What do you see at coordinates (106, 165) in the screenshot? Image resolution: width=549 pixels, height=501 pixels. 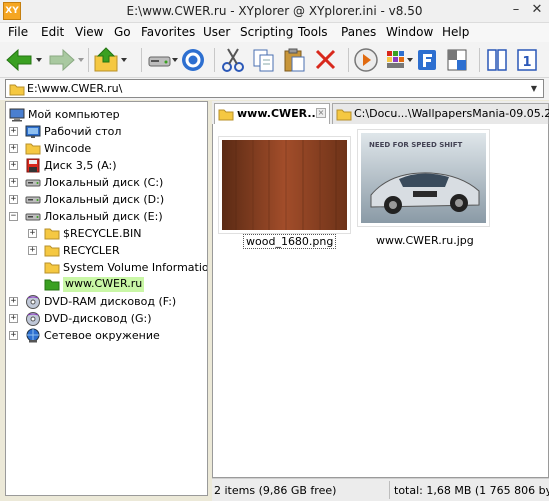 I see `tree-item: + Диск 3,5 (A:)` at bounding box center [106, 165].